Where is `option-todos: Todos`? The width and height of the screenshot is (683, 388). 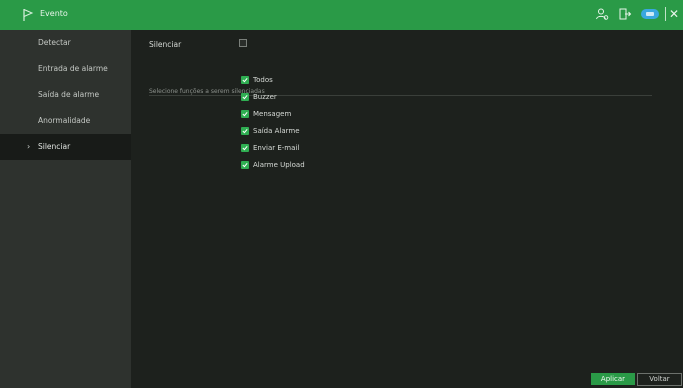 option-todos: Todos is located at coordinates (257, 80).